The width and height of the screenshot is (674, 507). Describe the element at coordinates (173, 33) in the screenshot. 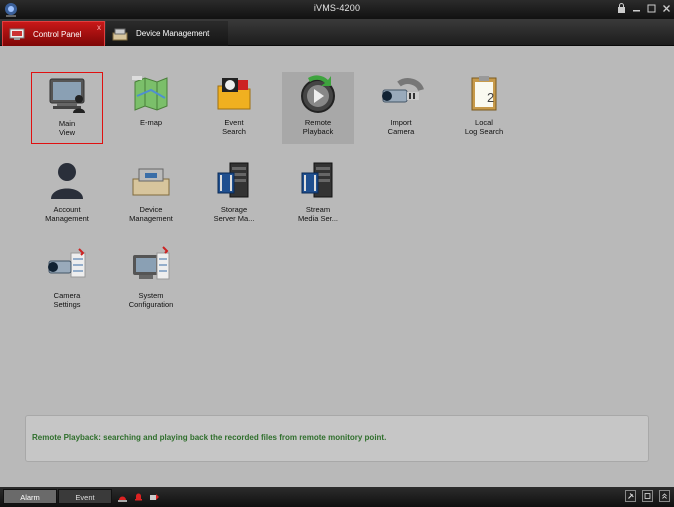

I see `tab-label: Device Management` at that location.